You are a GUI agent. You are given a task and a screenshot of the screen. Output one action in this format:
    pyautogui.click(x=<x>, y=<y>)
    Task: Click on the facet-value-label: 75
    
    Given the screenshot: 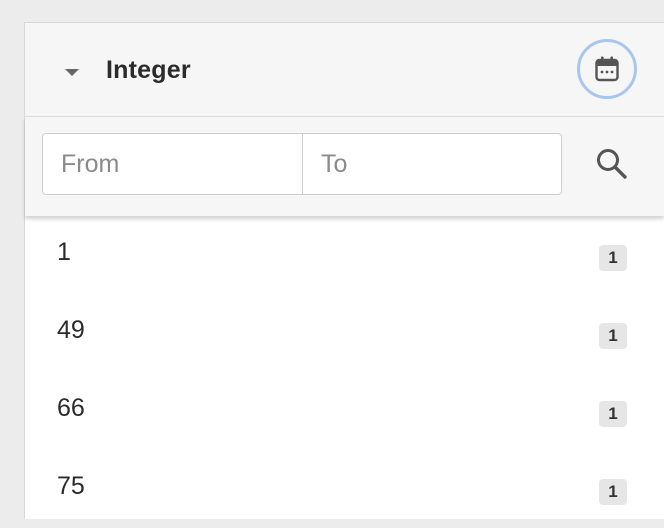 What is the action you would take?
    pyautogui.click(x=71, y=486)
    